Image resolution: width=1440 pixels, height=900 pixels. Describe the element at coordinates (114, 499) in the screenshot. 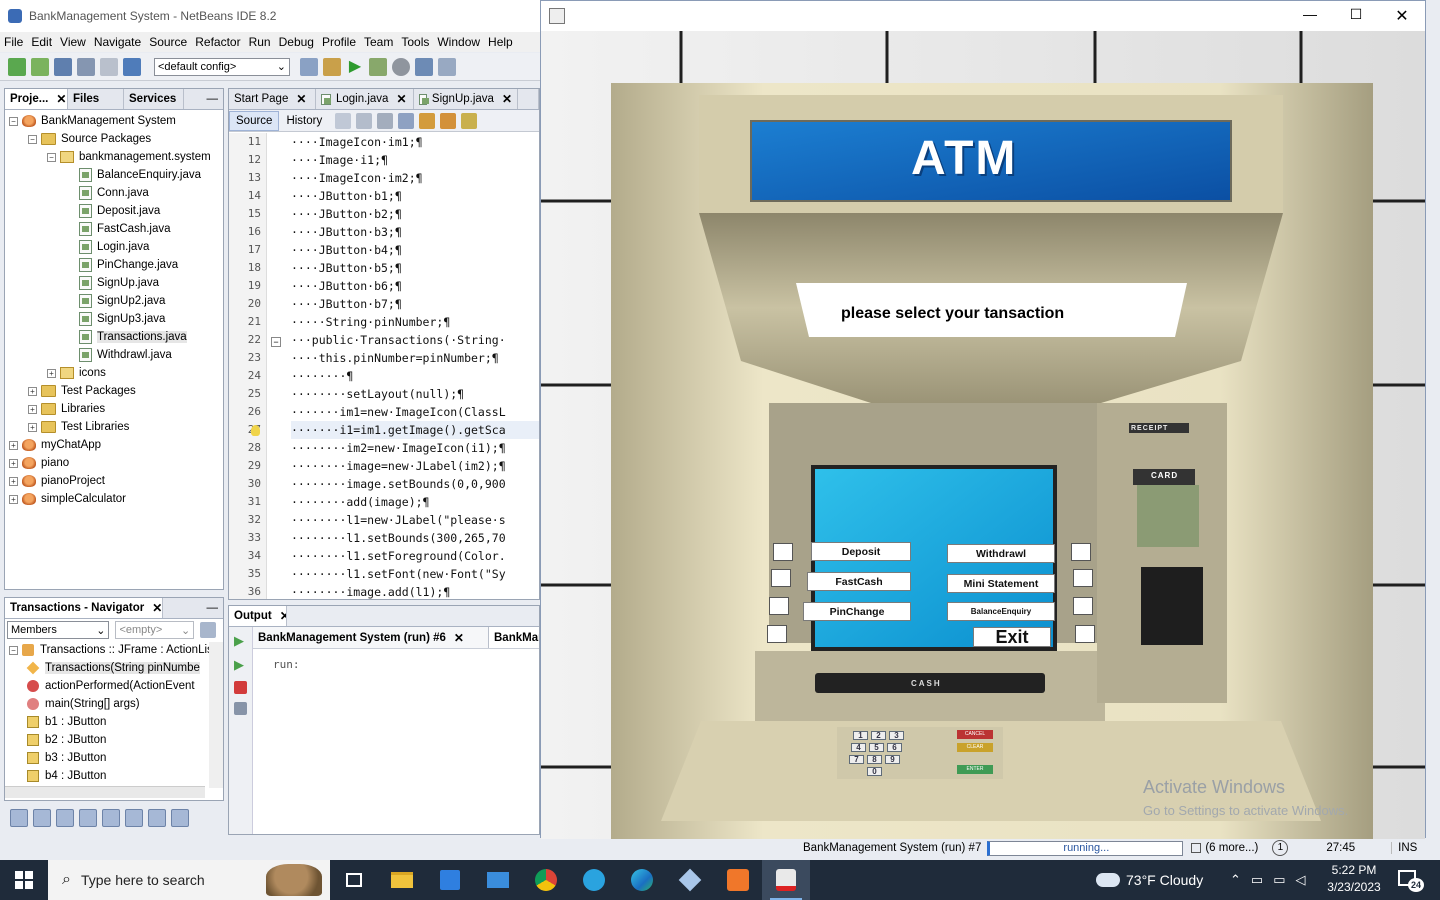

I see `project-tree-item: + simpleCalculator` at that location.